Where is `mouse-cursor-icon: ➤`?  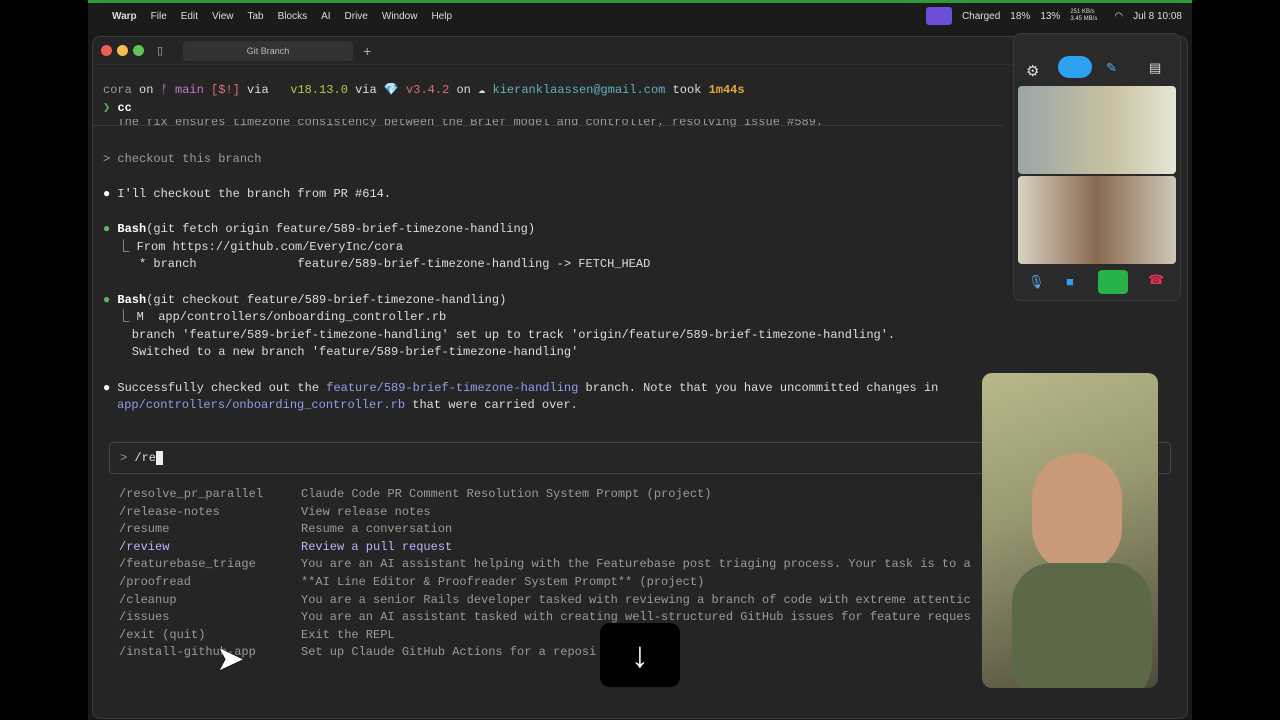 mouse-cursor-icon: ➤ is located at coordinates (230, 659).